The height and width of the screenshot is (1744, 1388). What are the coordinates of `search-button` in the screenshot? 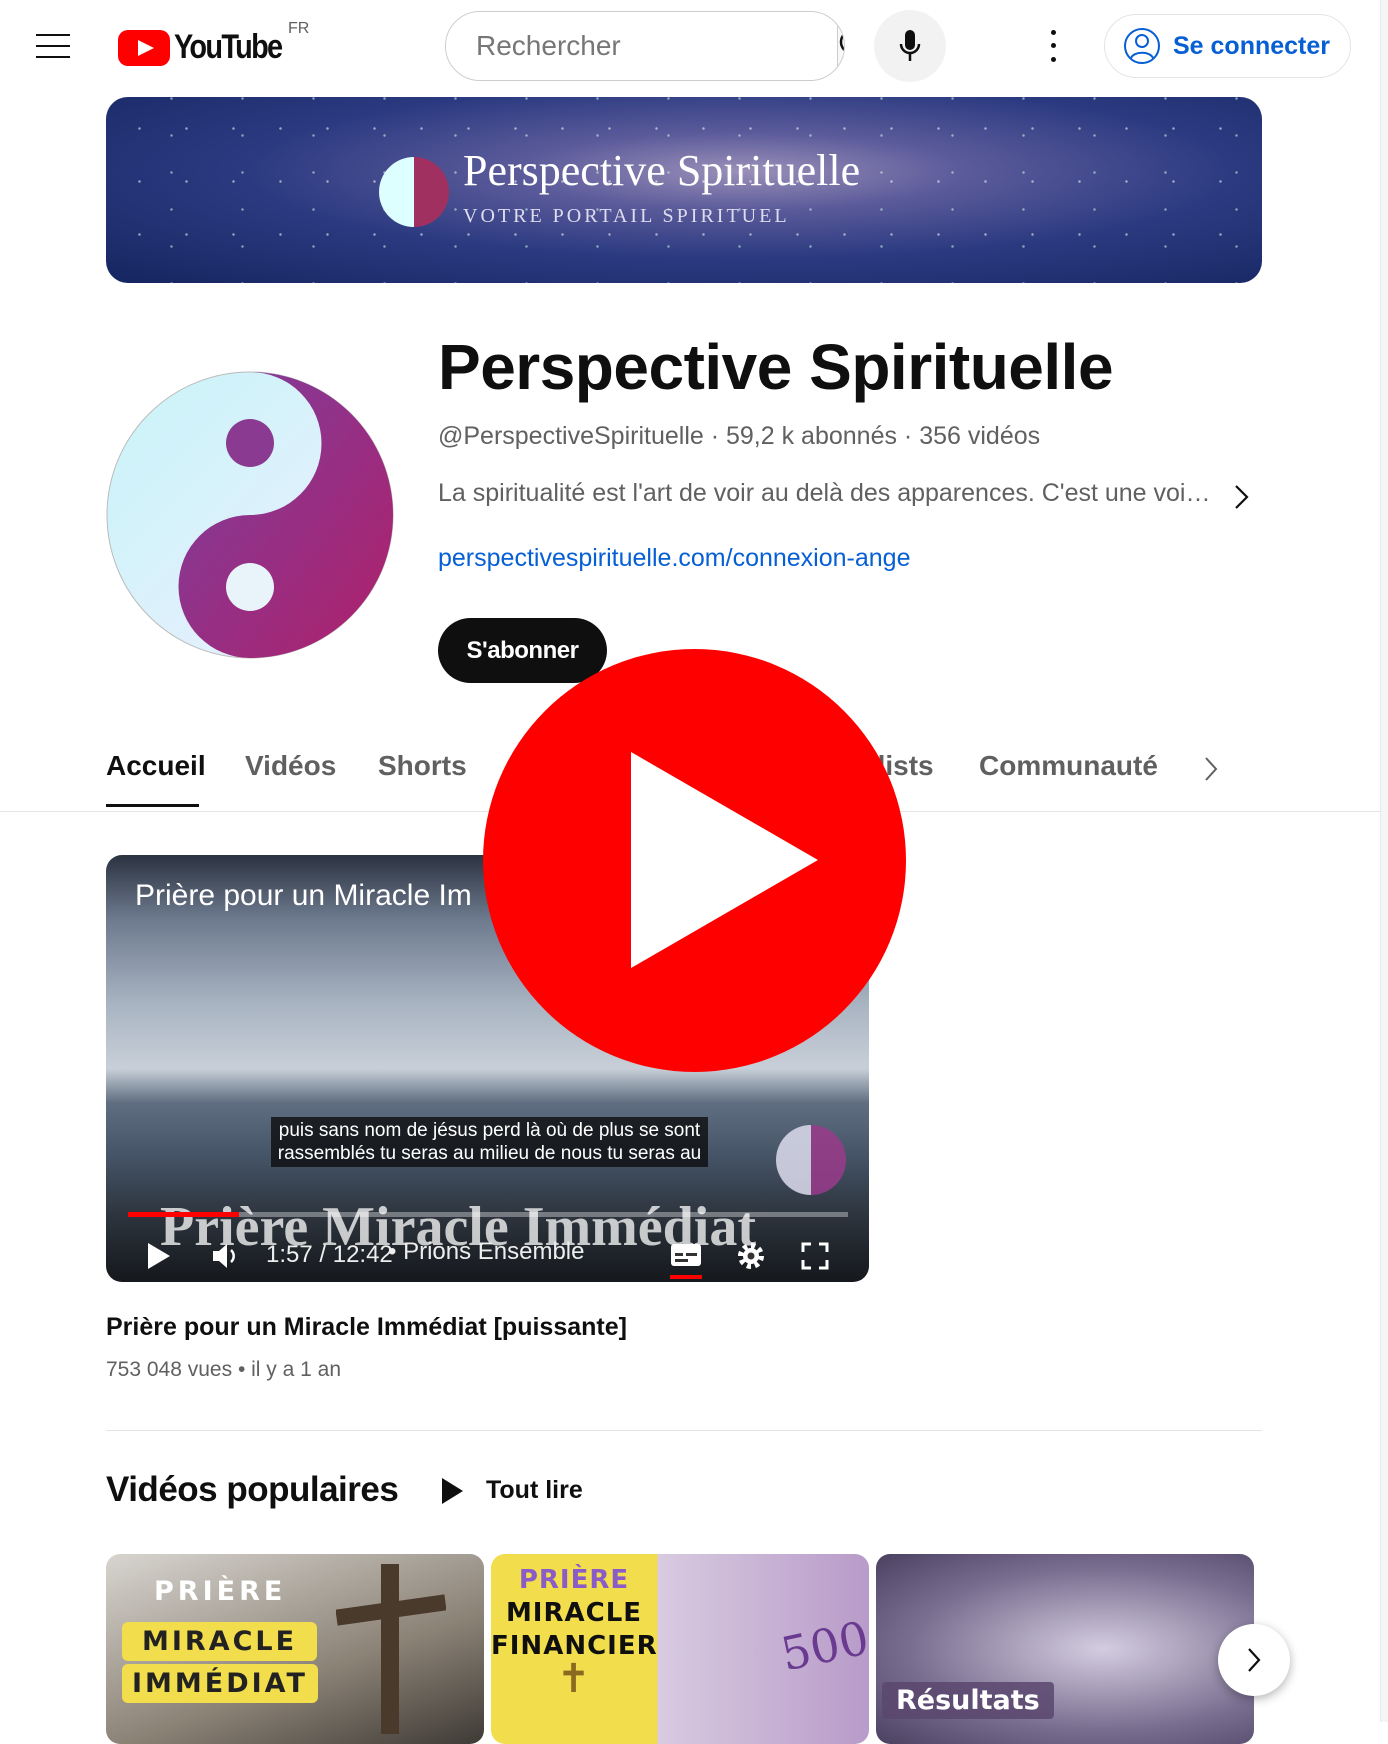 It's located at (840, 46).